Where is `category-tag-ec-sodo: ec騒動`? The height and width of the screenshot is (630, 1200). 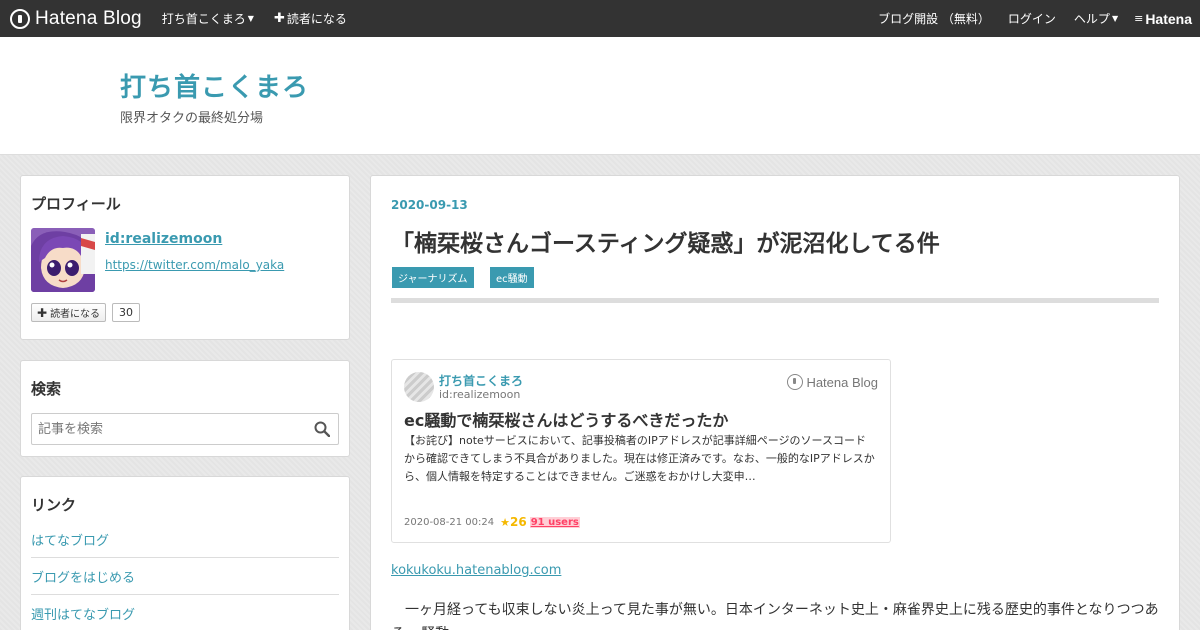
category-tag-ec-sodo: ec騒動 is located at coordinates (512, 277).